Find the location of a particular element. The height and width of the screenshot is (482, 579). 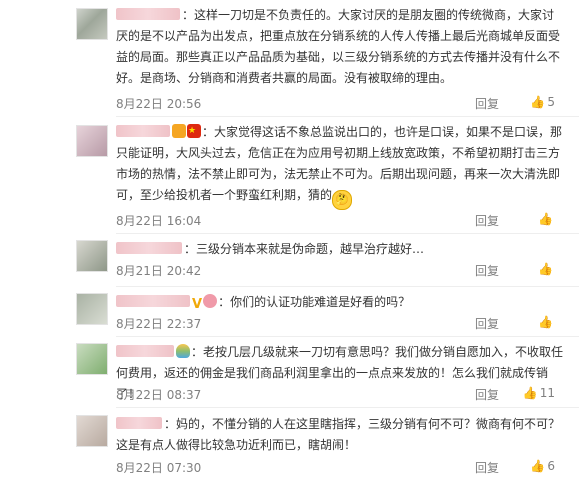

comment-meta: 8月22日 08:37 回复 👍 11 is located at coordinates (340, 394).